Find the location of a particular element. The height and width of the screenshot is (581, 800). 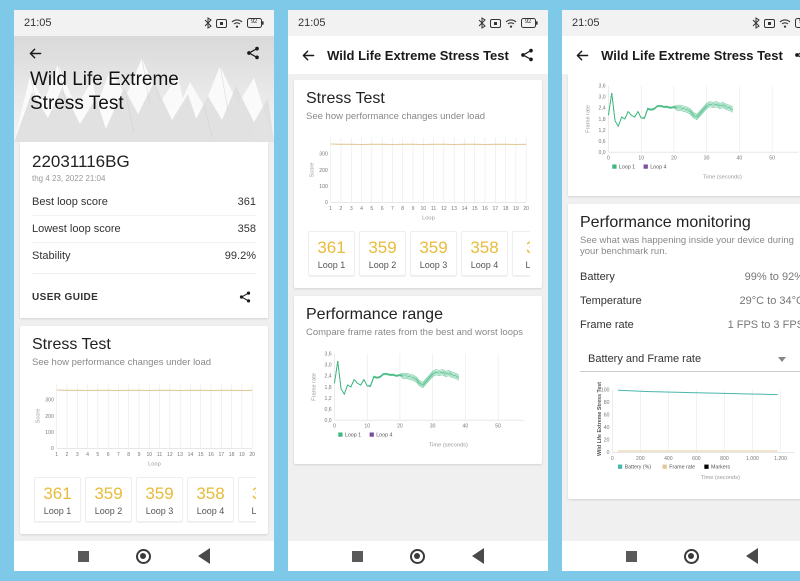

svg-text: 18 is located at coordinates (506, 209).